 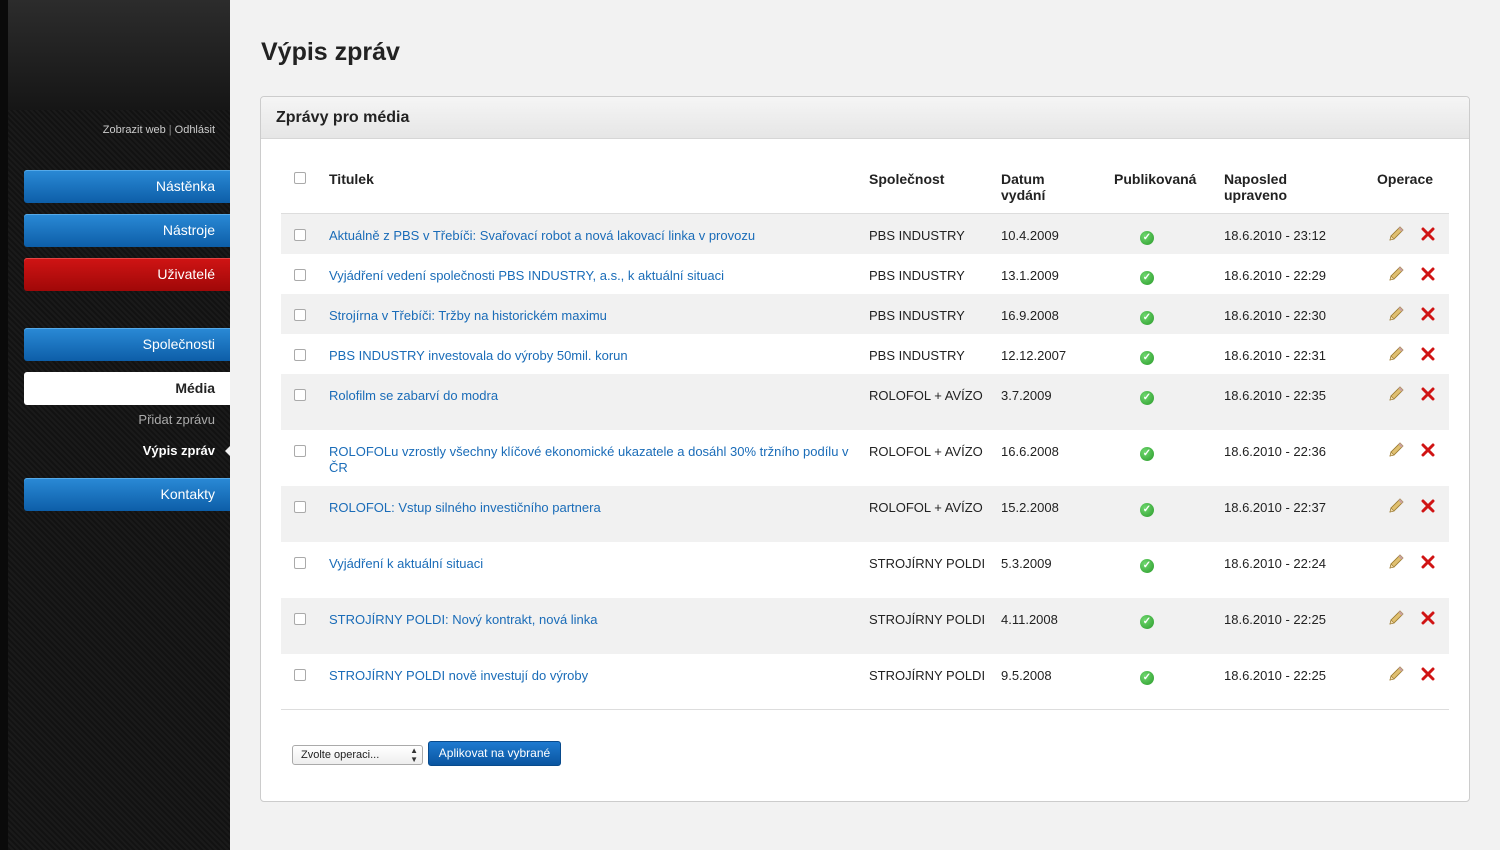 What do you see at coordinates (134, 130) in the screenshot?
I see `show-web-link: Zobrazit web` at bounding box center [134, 130].